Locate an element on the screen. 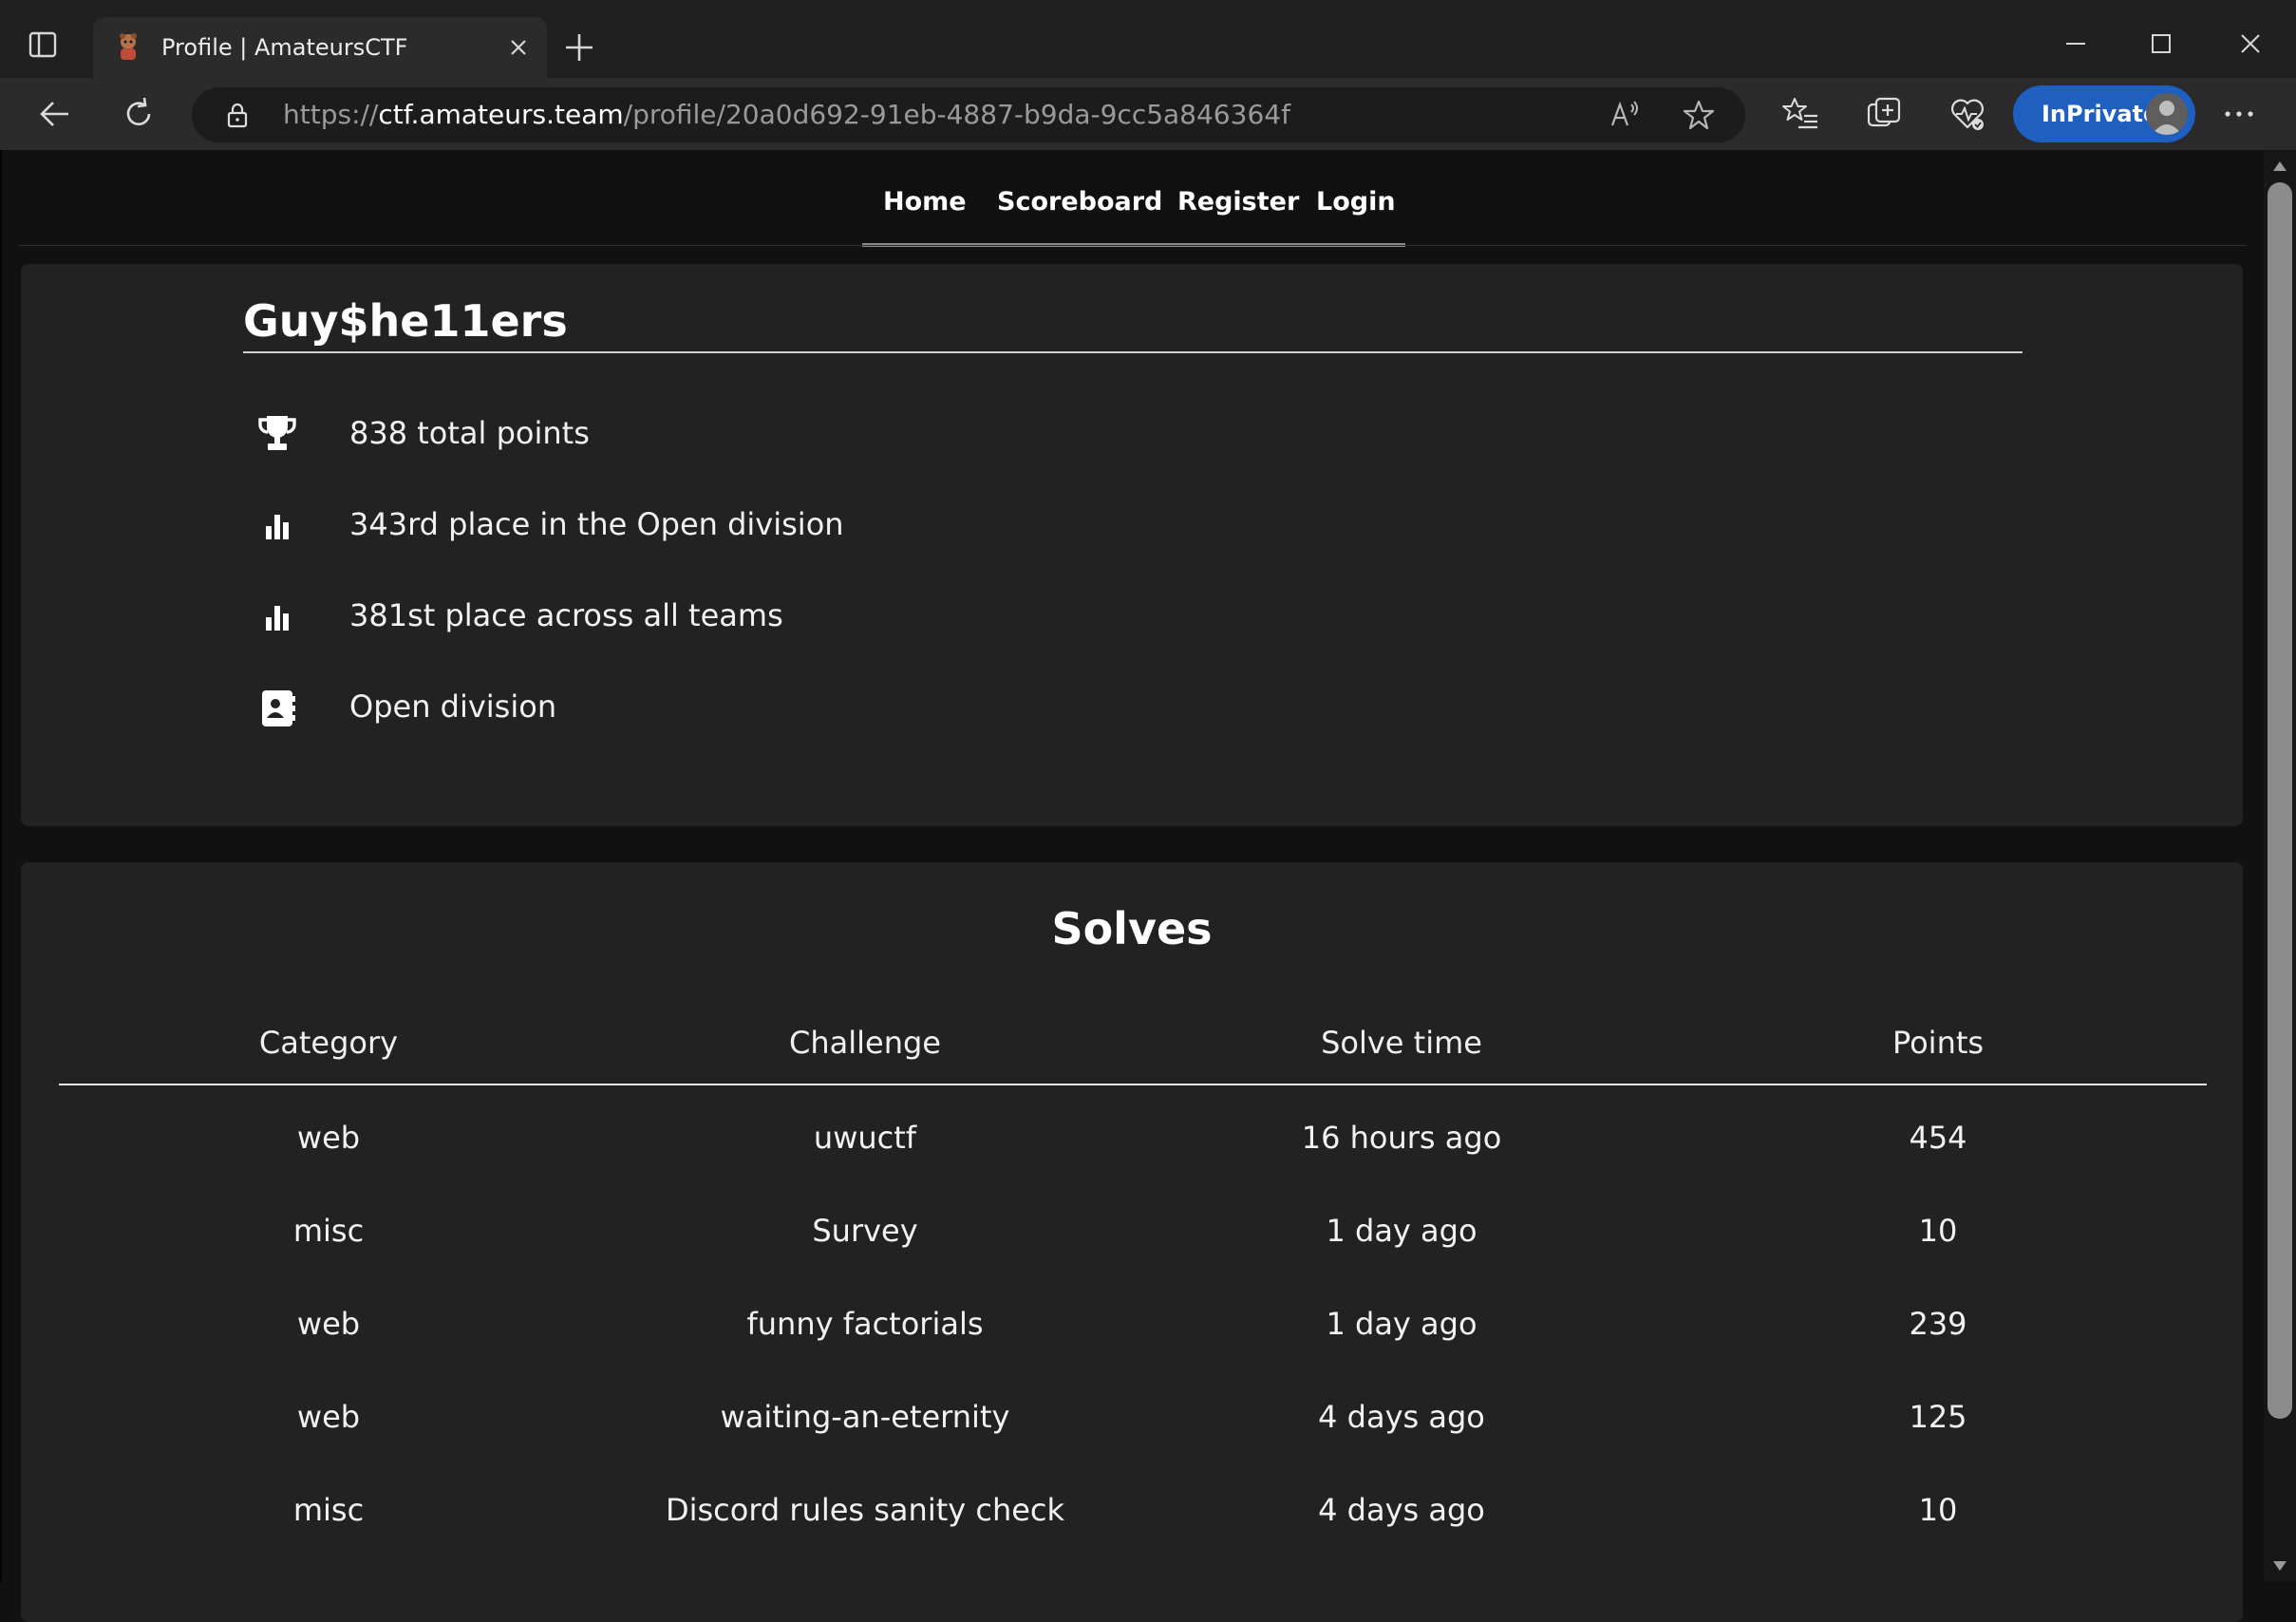  cell-points: 239 is located at coordinates (1938, 1324).